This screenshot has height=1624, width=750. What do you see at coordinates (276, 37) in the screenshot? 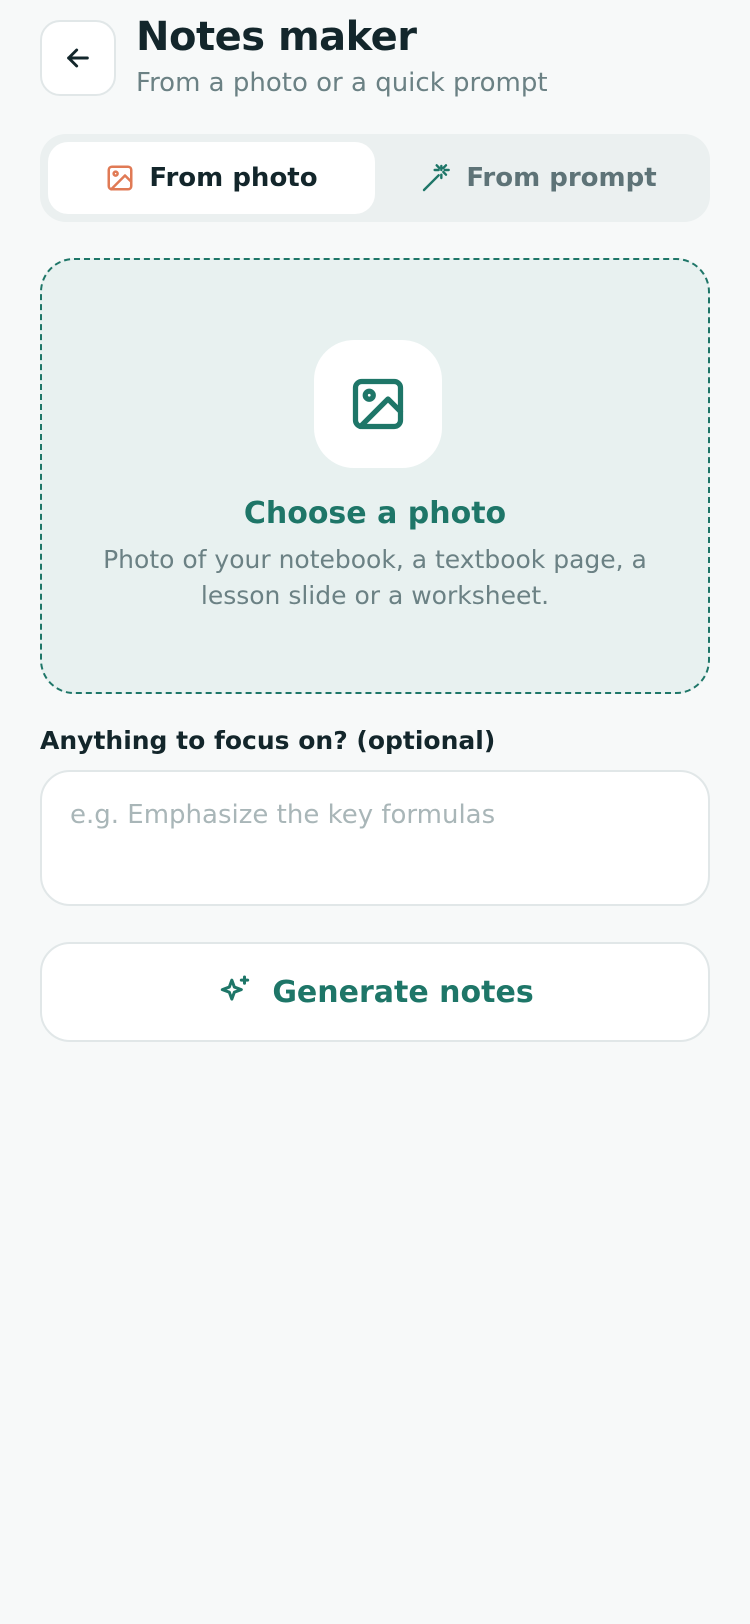
I see `page-title: Notes maker` at bounding box center [276, 37].